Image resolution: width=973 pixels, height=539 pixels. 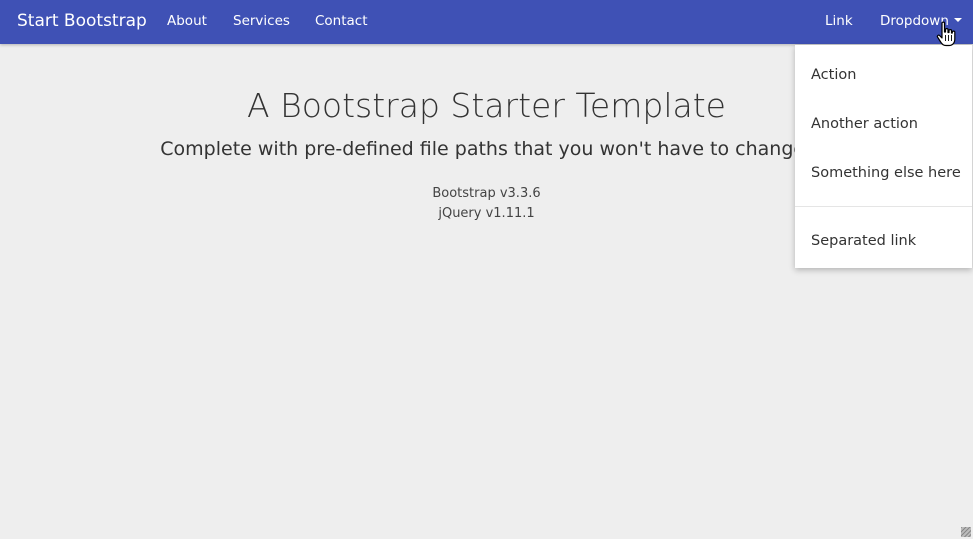 What do you see at coordinates (966, 532) in the screenshot?
I see `resize-grip-icon` at bounding box center [966, 532].